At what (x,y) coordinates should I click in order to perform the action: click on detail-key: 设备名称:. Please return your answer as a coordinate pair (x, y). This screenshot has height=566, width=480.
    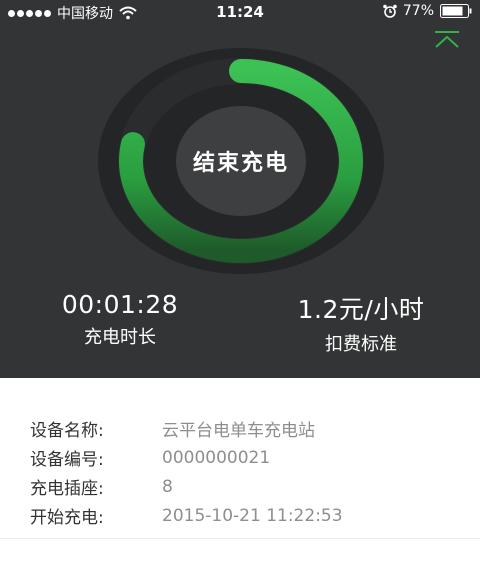
    Looking at the image, I should click on (67, 431).